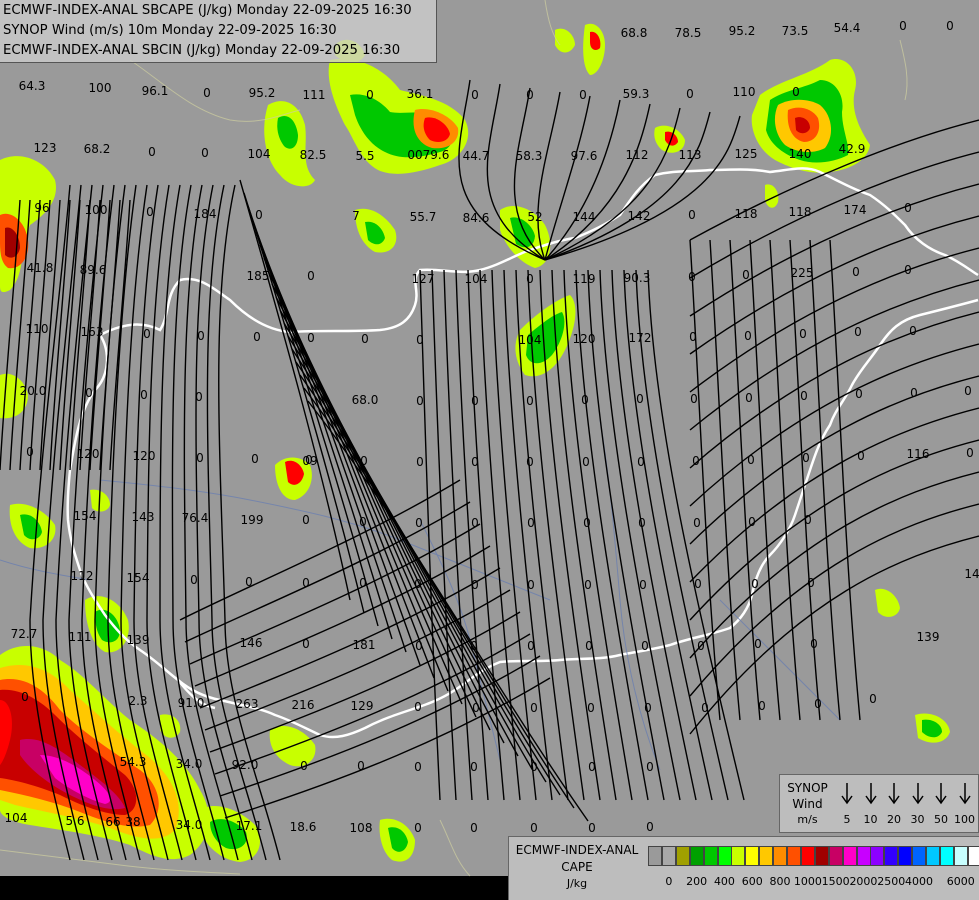  Describe the element at coordinates (634, 33) in the screenshot. I see `map-value-label: 68.8` at that location.